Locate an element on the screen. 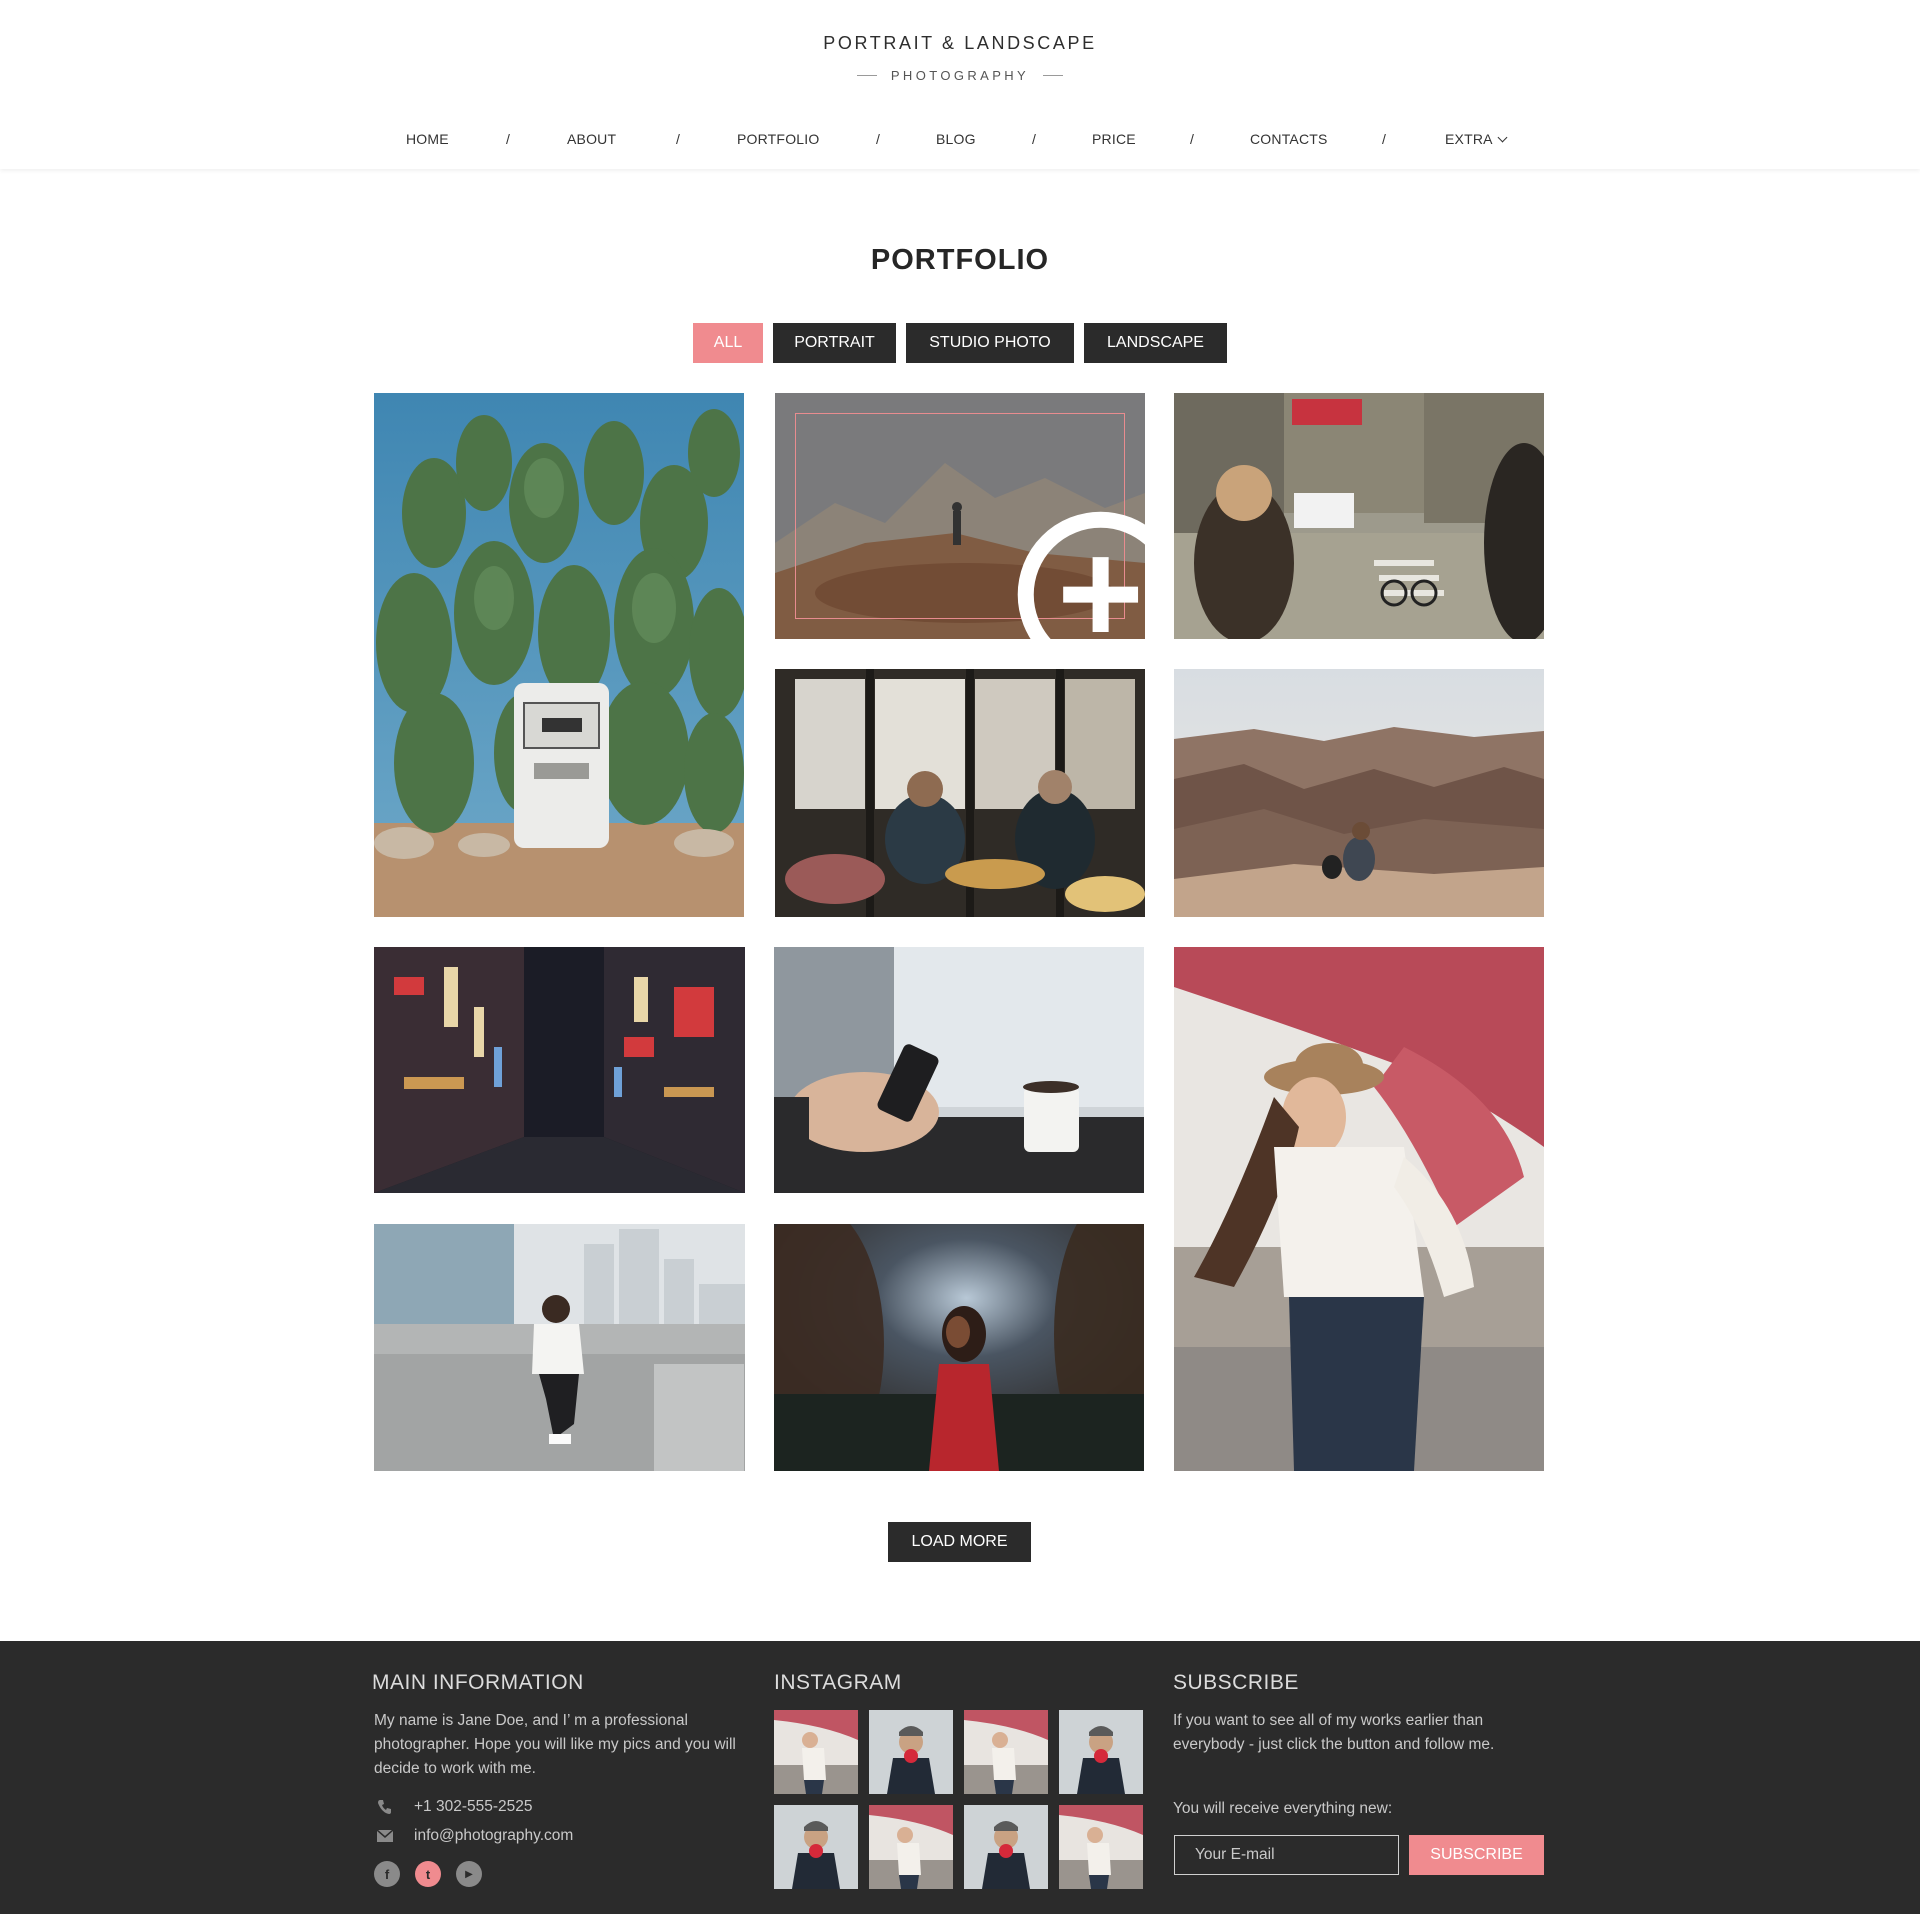 The image size is (1920, 1914). portfolio-image-cactus is located at coordinates (559, 655).